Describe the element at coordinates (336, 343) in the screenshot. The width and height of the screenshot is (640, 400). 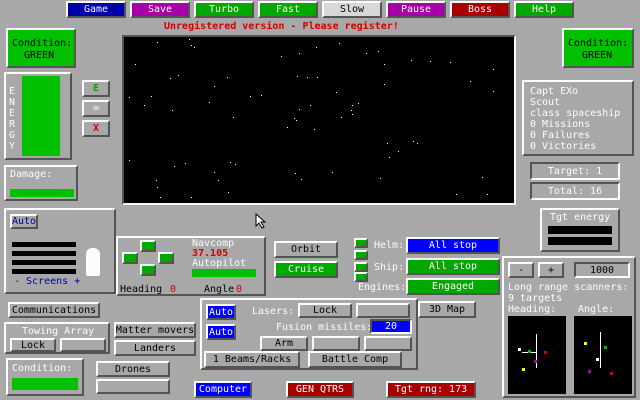
I see `fusion-fire-button` at that location.